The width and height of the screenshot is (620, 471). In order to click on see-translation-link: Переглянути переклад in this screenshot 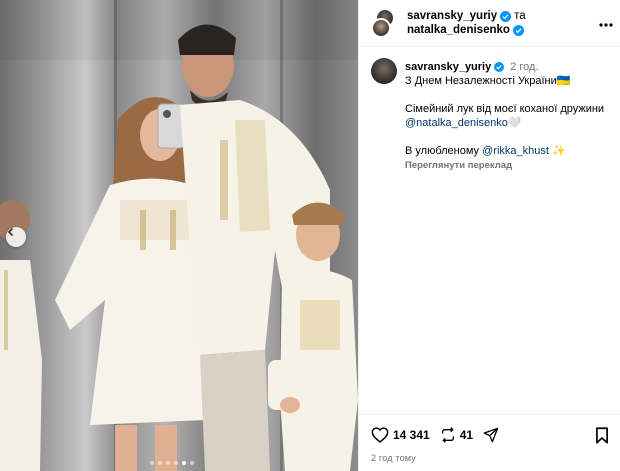, I will do `click(510, 166)`.